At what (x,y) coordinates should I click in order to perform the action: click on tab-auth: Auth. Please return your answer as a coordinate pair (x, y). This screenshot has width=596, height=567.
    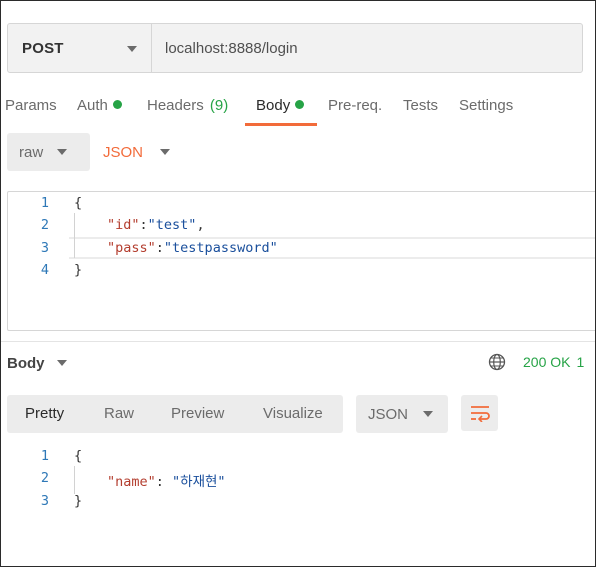
    Looking at the image, I should click on (99, 107).